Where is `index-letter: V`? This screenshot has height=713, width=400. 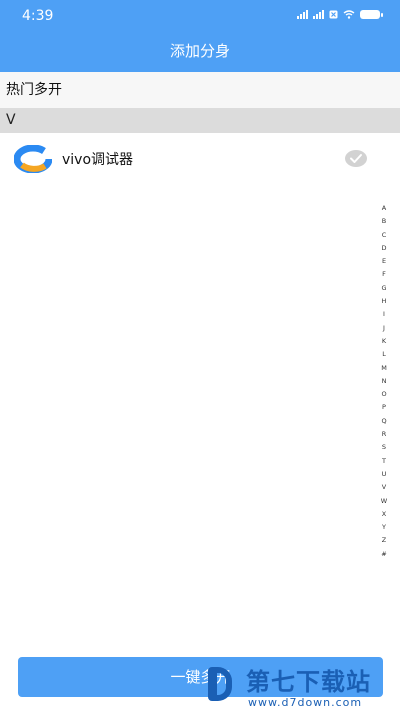 index-letter: V is located at coordinates (384, 487).